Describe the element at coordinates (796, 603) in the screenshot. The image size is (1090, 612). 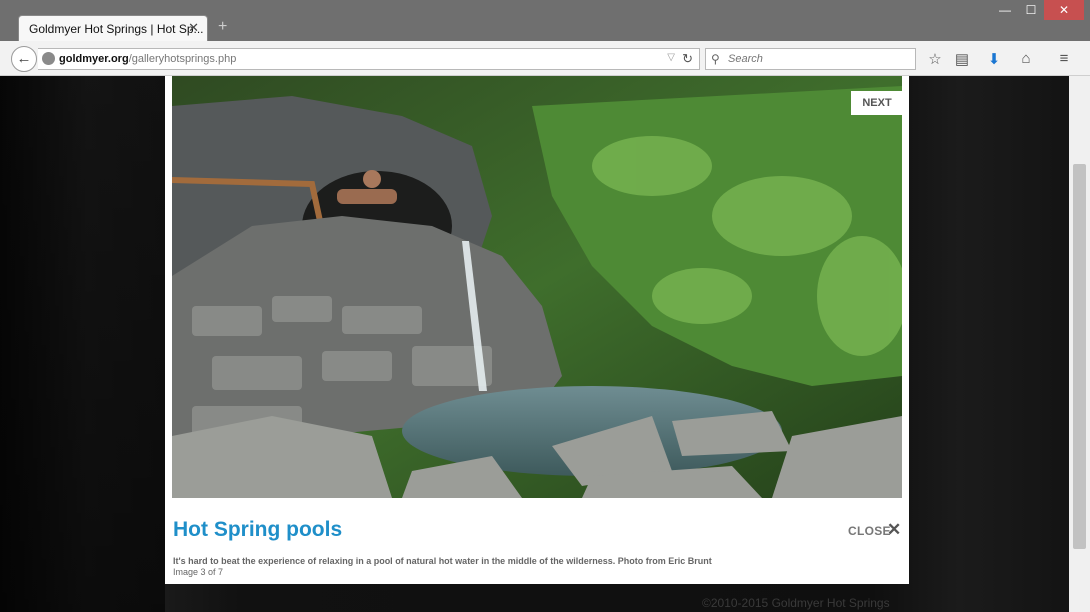
I see `footer-copyright: ©2010-2015 Goldmyer Hot Springs` at that location.